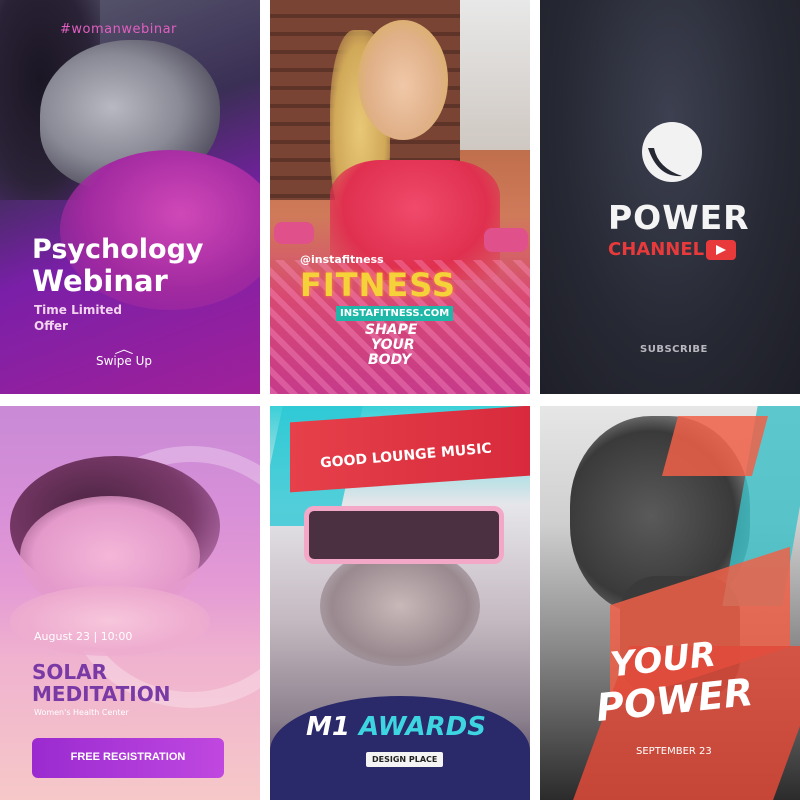  What do you see at coordinates (333, 727) in the screenshot?
I see `awards-title-prefix: M1` at bounding box center [333, 727].